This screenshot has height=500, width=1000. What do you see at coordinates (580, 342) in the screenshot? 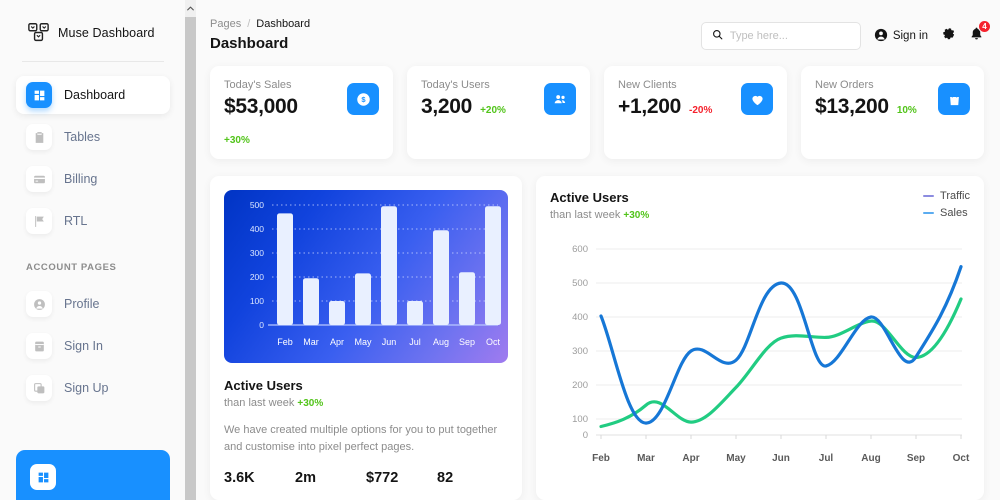
I see `line-y-ticks: 600 500 400 300 200 100 0` at bounding box center [580, 342].